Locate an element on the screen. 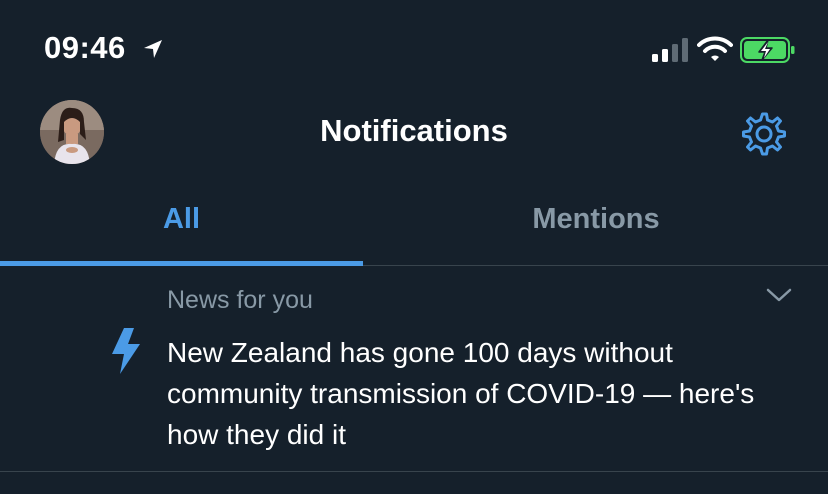  page-title: Notifications is located at coordinates (414, 130).